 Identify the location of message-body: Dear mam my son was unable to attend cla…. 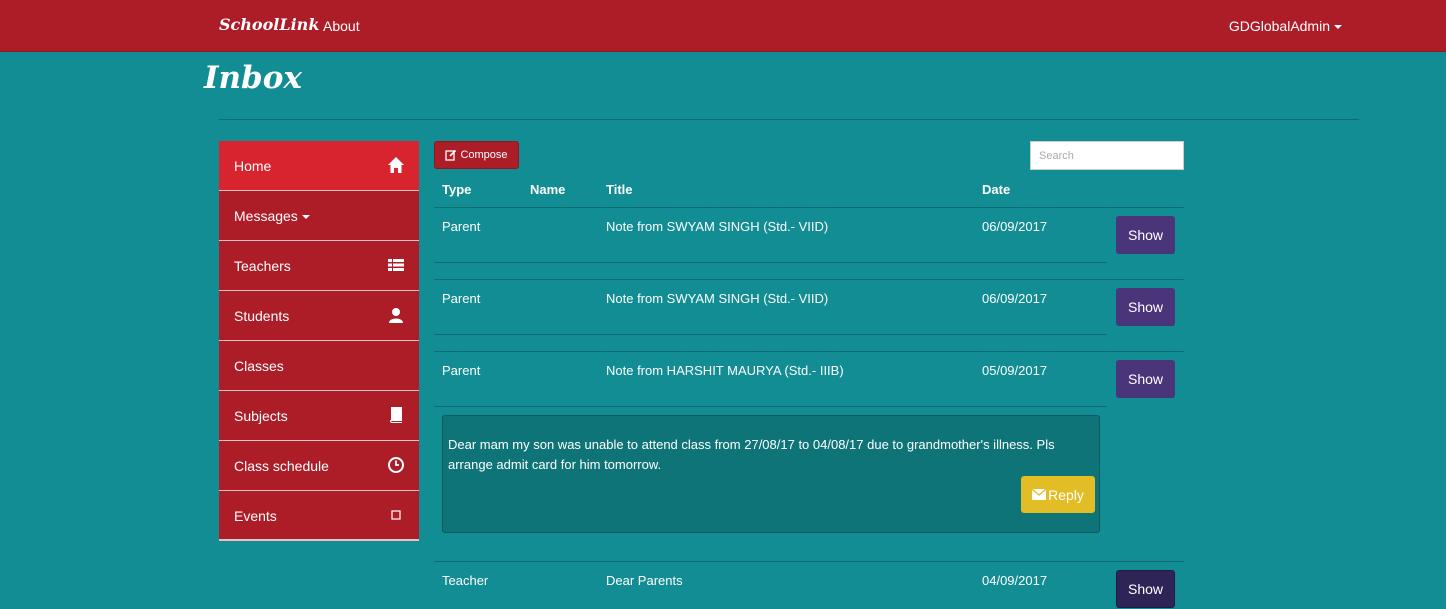
(751, 454).